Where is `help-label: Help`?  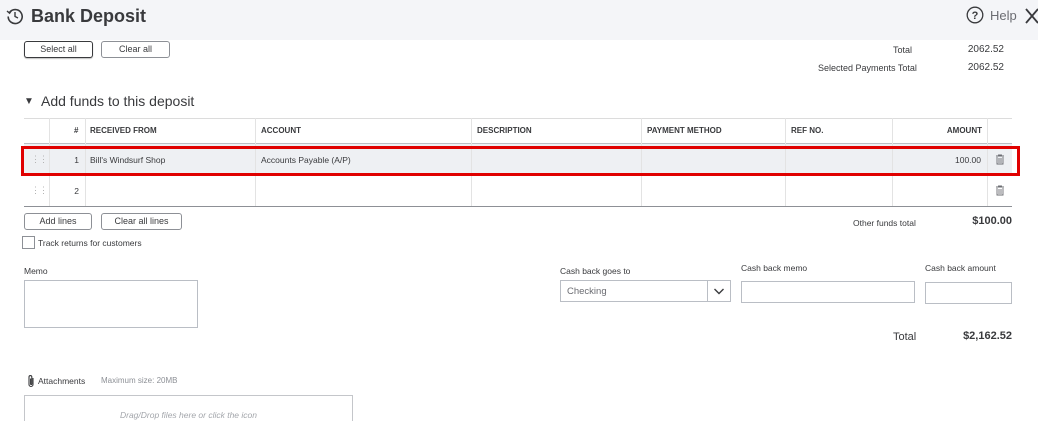
help-label: Help is located at coordinates (1003, 15).